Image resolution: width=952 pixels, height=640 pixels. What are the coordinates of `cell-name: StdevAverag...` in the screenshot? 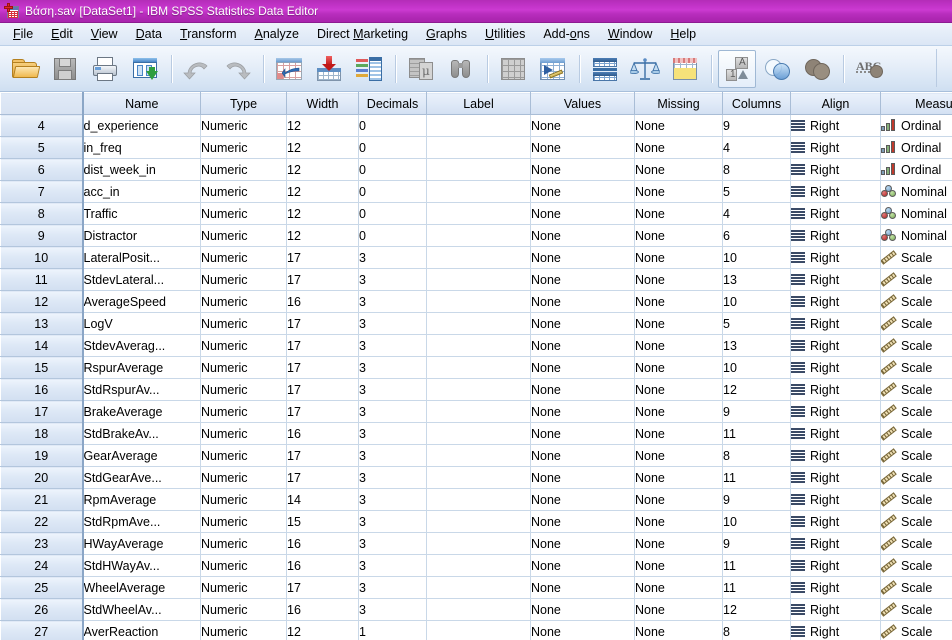 It's located at (141, 345).